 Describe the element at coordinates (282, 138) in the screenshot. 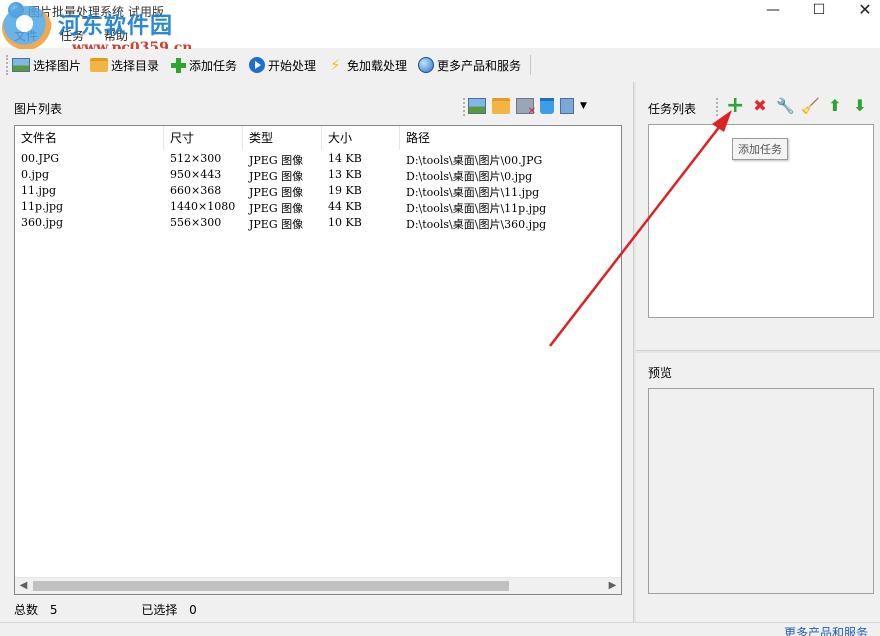

I see `column-header-type: 类型` at that location.